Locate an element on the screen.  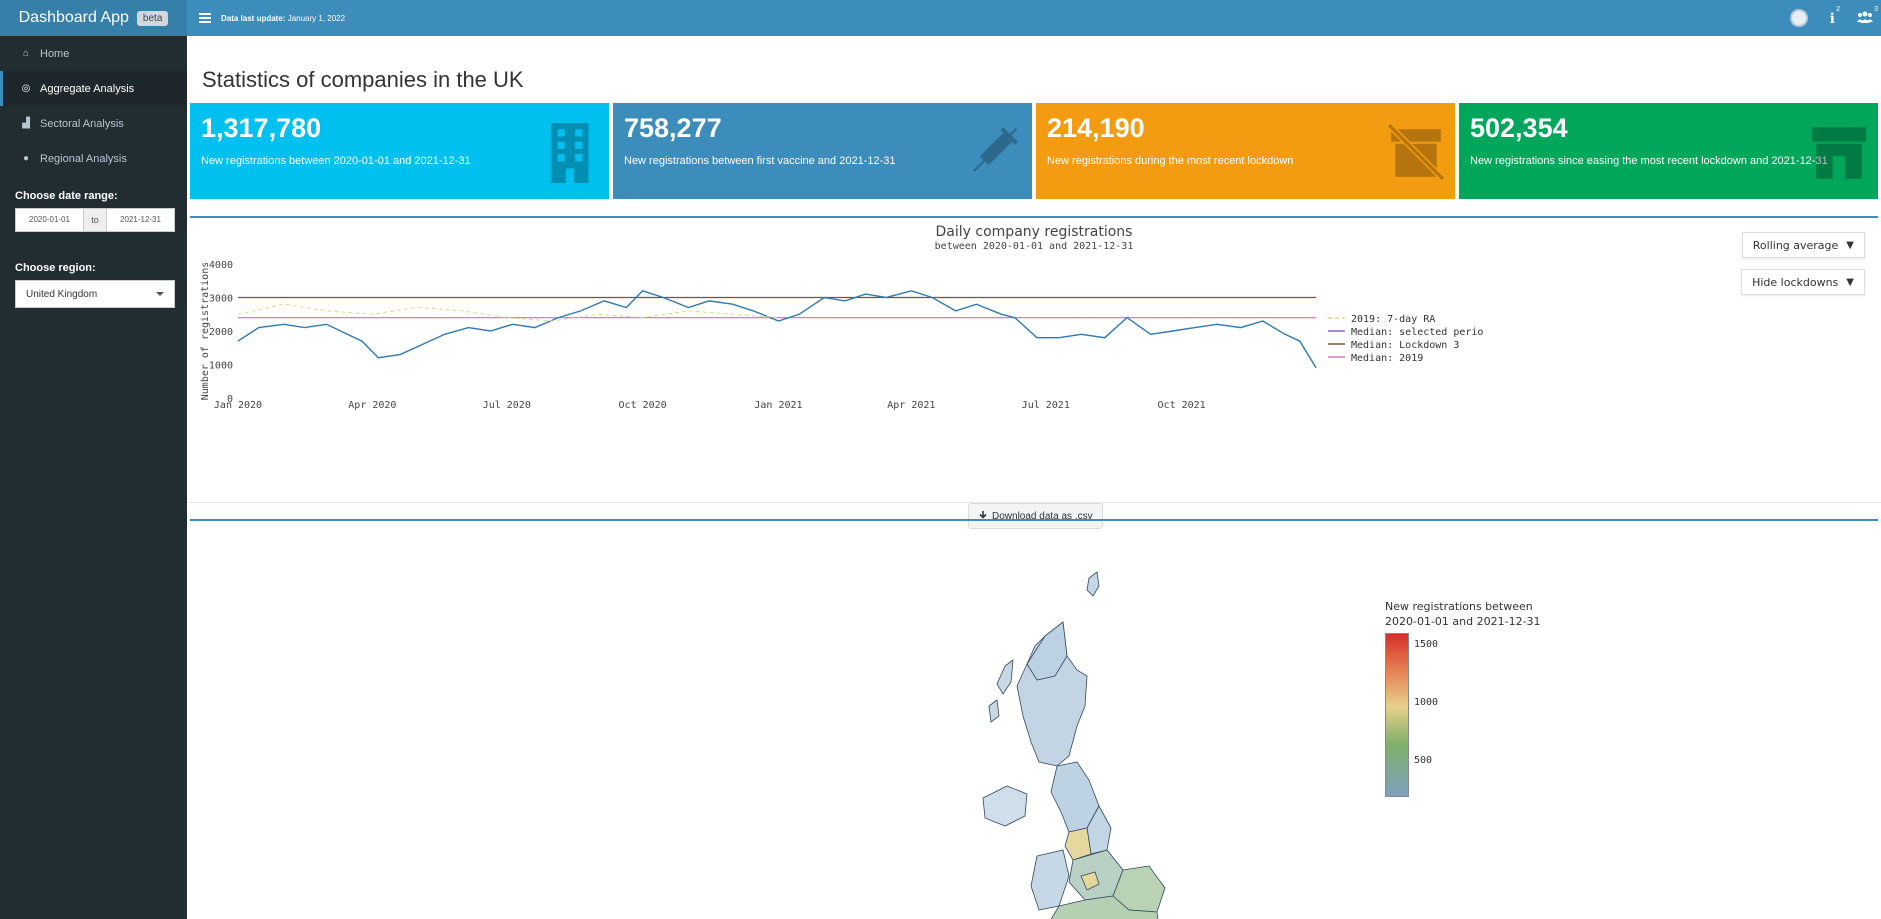
map-region-manchester is located at coordinates (1078, 844).